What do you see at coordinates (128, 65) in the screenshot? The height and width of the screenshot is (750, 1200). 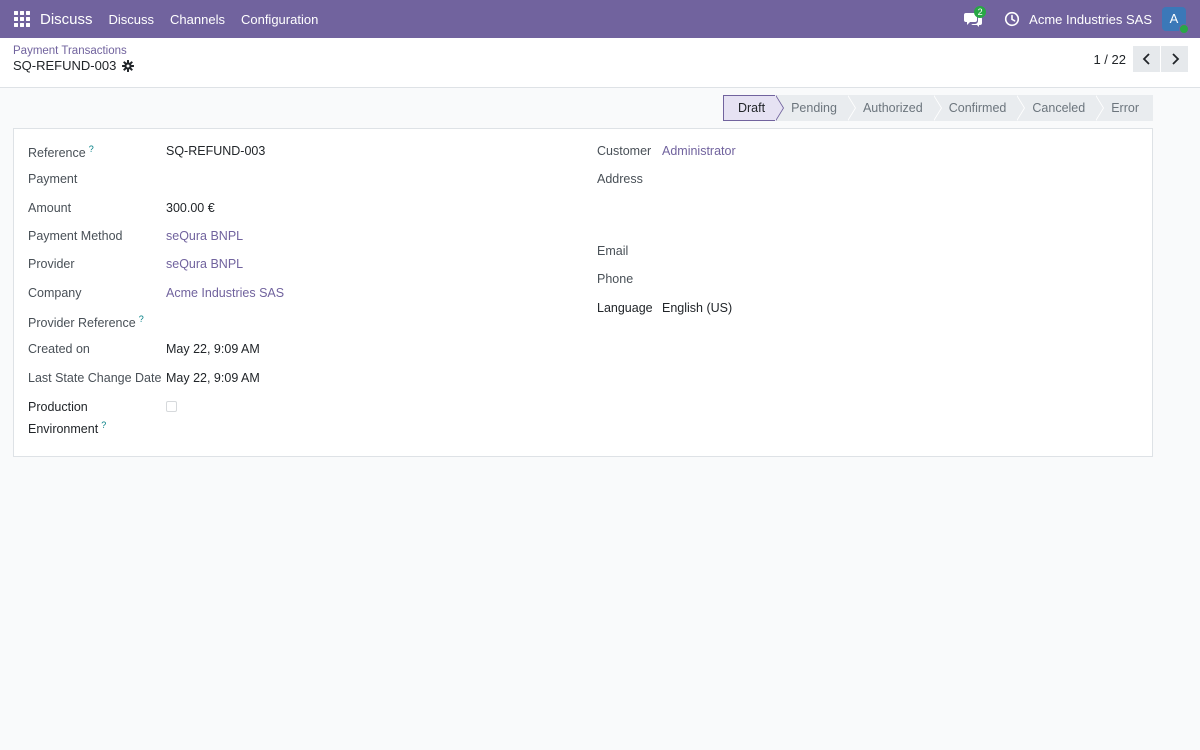 I see `gear-icon` at bounding box center [128, 65].